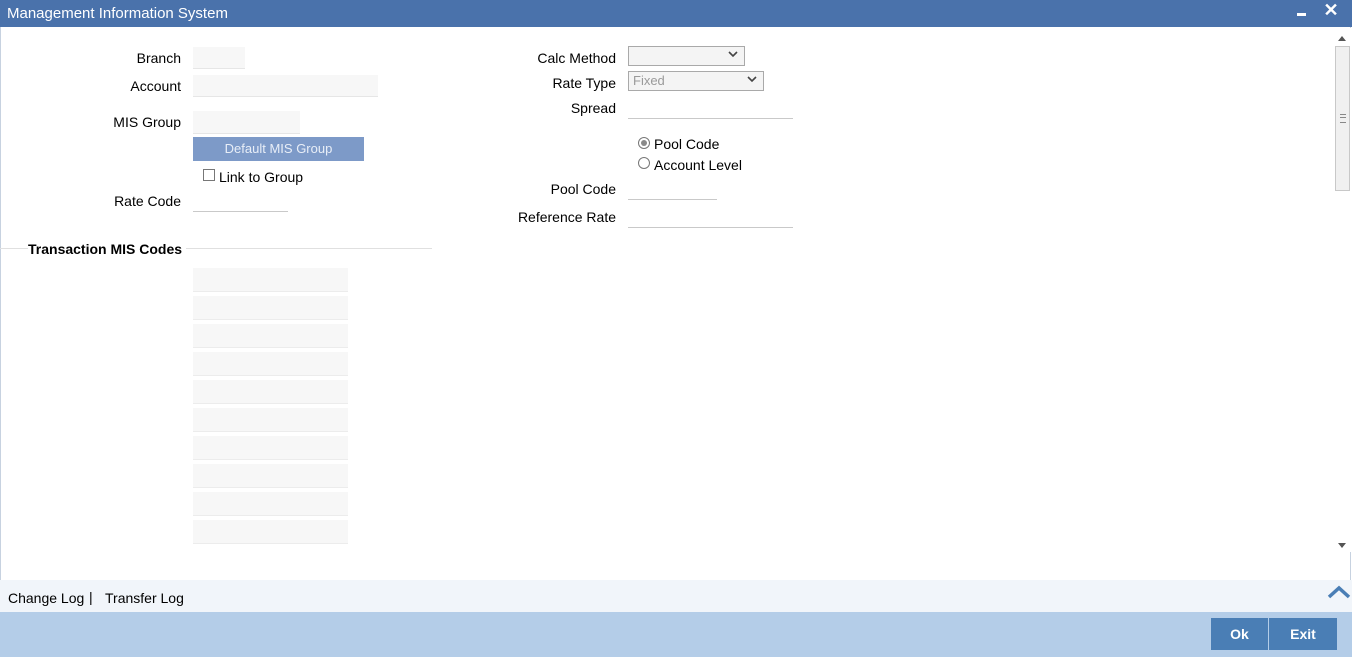  What do you see at coordinates (649, 80) in the screenshot?
I see `rate-type-value: Fixed` at bounding box center [649, 80].